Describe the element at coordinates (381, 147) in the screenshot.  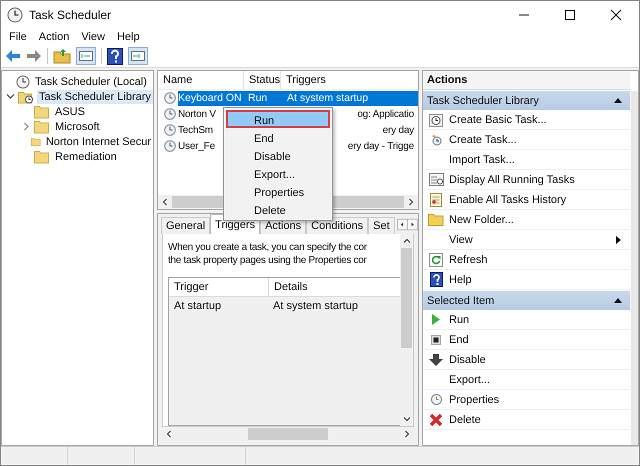
I see `table-cell-text: ery day - Trigge` at that location.